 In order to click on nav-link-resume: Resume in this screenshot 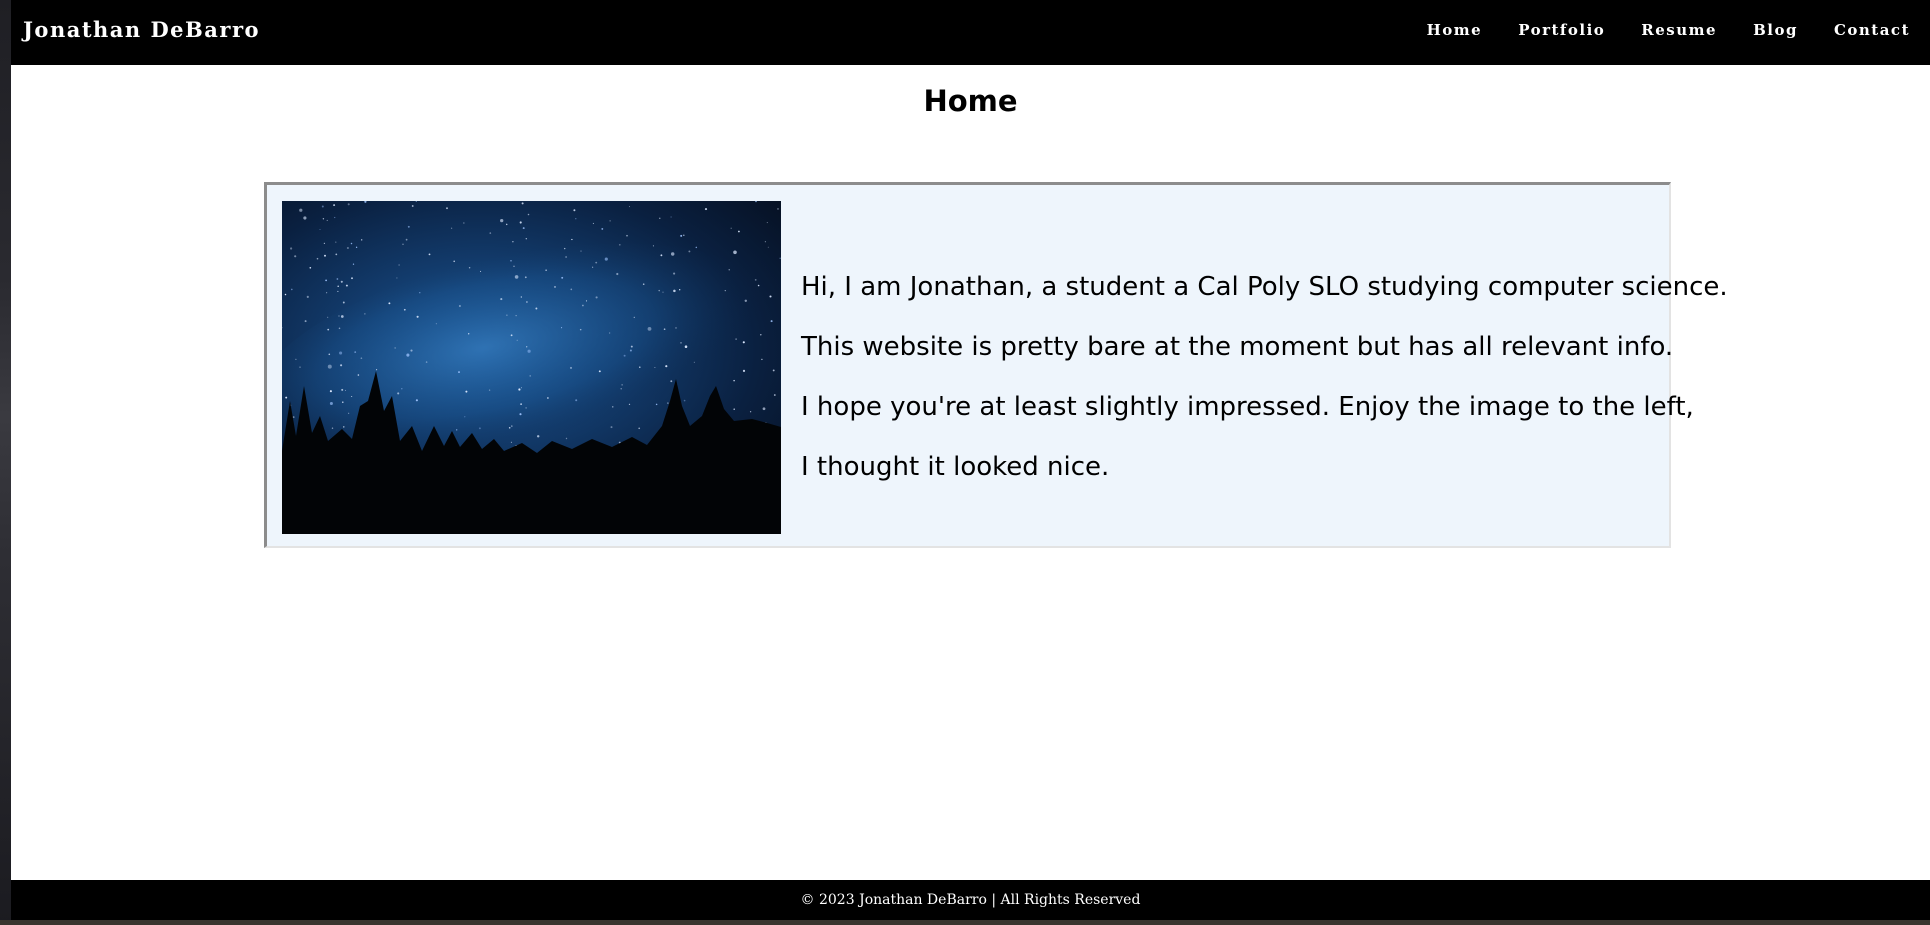, I will do `click(1679, 30)`.